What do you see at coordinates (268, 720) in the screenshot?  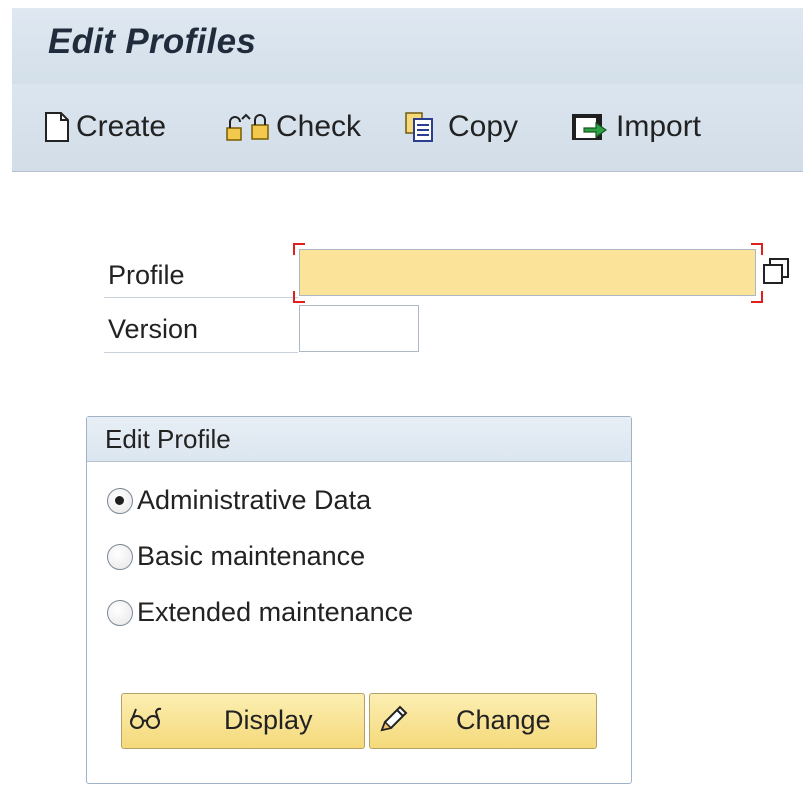 I see `display-label: Display` at bounding box center [268, 720].